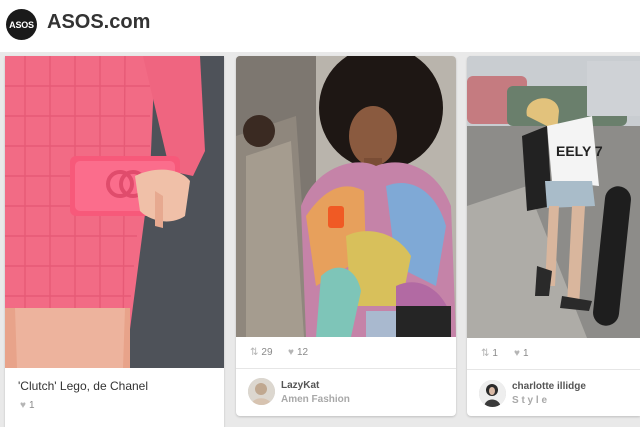 The height and width of the screenshot is (427, 640). I want to click on board-name: S t y l e, so click(529, 400).